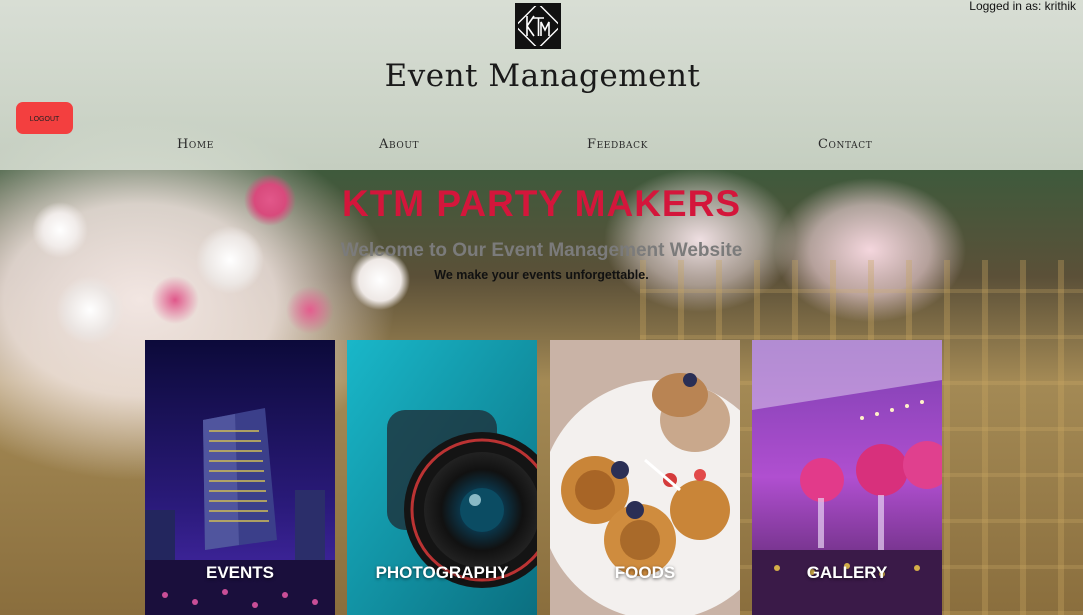  What do you see at coordinates (541, 147) in the screenshot?
I see `main-nav: Home About Feedback Contact` at bounding box center [541, 147].